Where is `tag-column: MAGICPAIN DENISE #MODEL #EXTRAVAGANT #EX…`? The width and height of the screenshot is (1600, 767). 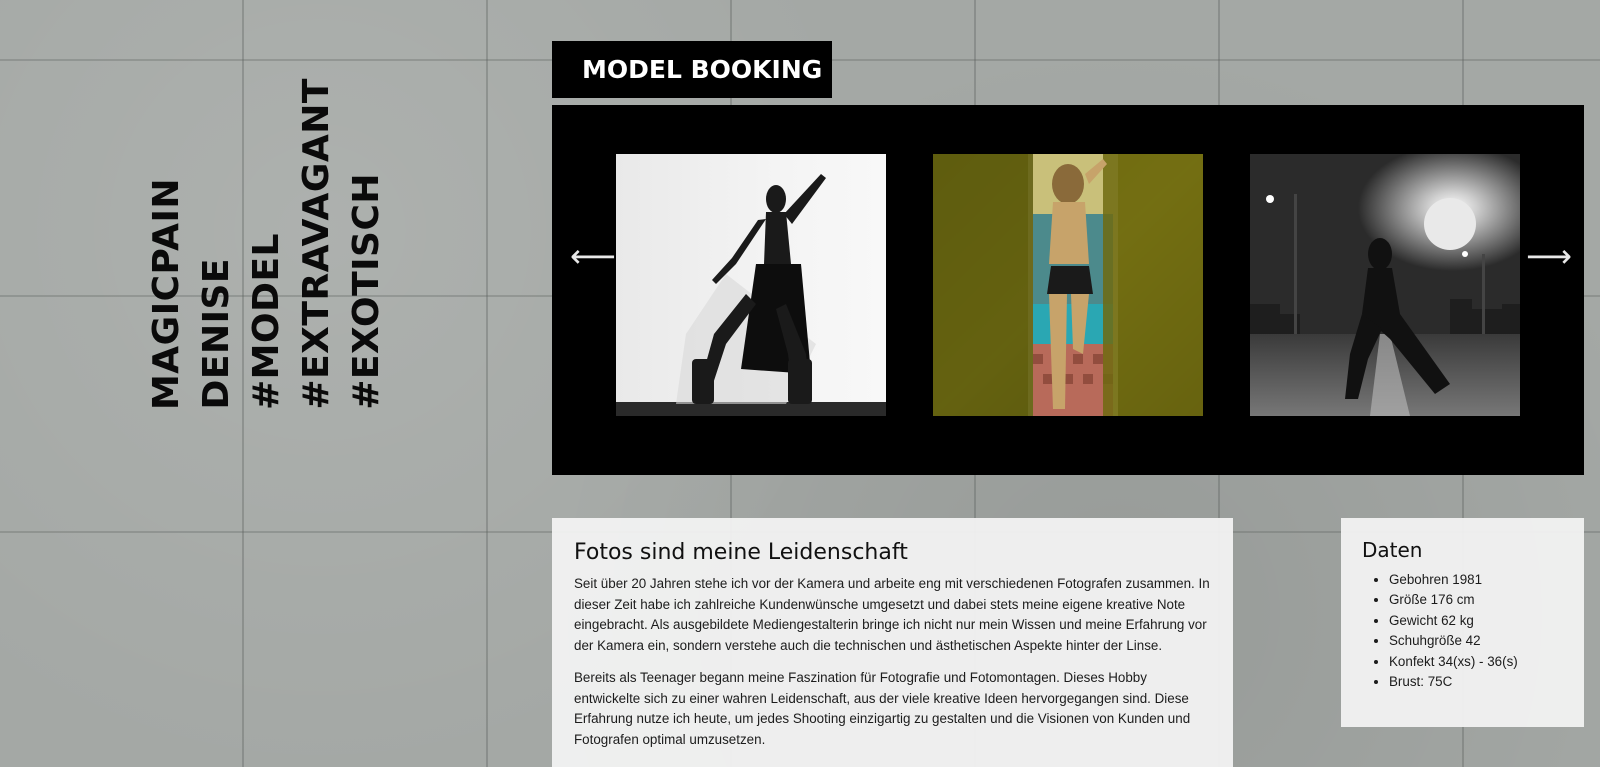
tag-column: MAGICPAIN DENISE #MODEL #EXTRAVAGANT #EX… is located at coordinates (266, 244).